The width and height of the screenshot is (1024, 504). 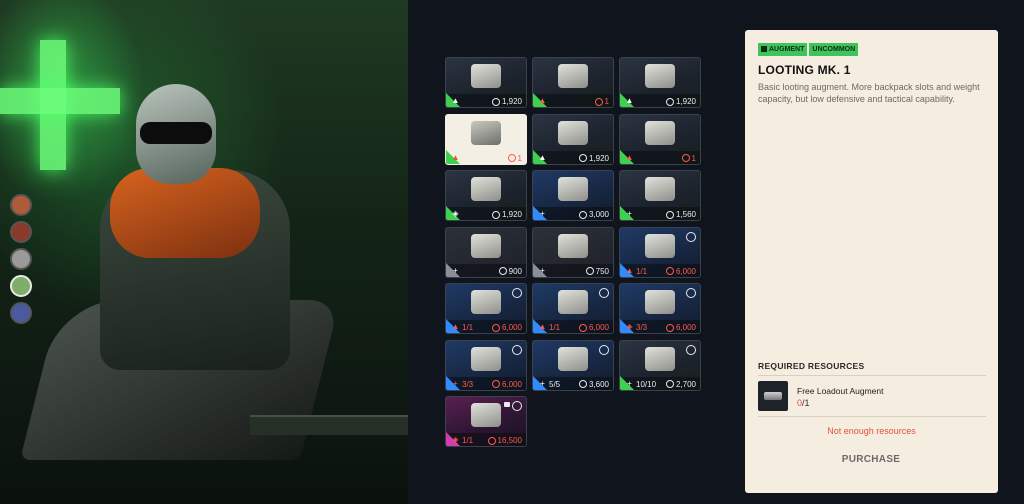 What do you see at coordinates (598, 384) in the screenshot?
I see `item-price-value: 3,600` at bounding box center [598, 384].